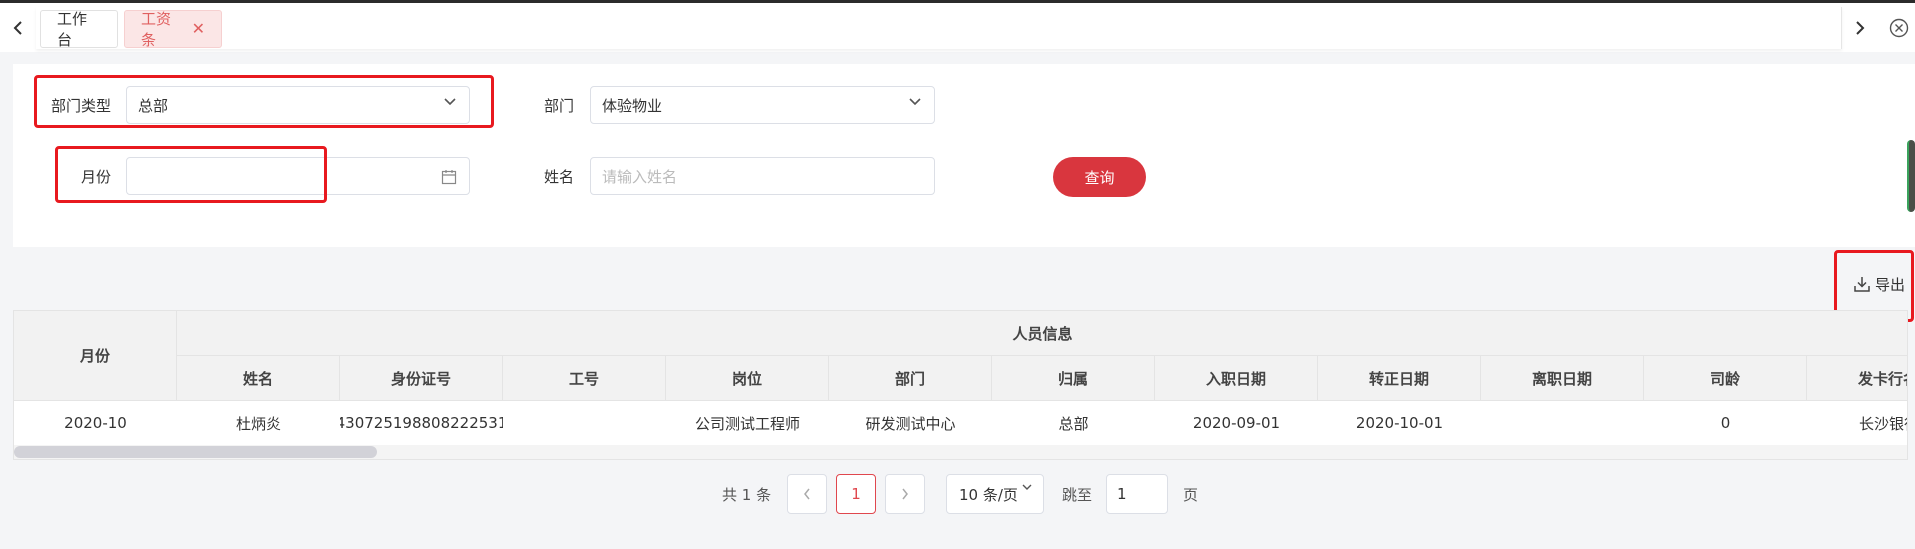 The height and width of the screenshot is (549, 1915). I want to click on cell-bank: 长沙银行, so click(1883, 423).